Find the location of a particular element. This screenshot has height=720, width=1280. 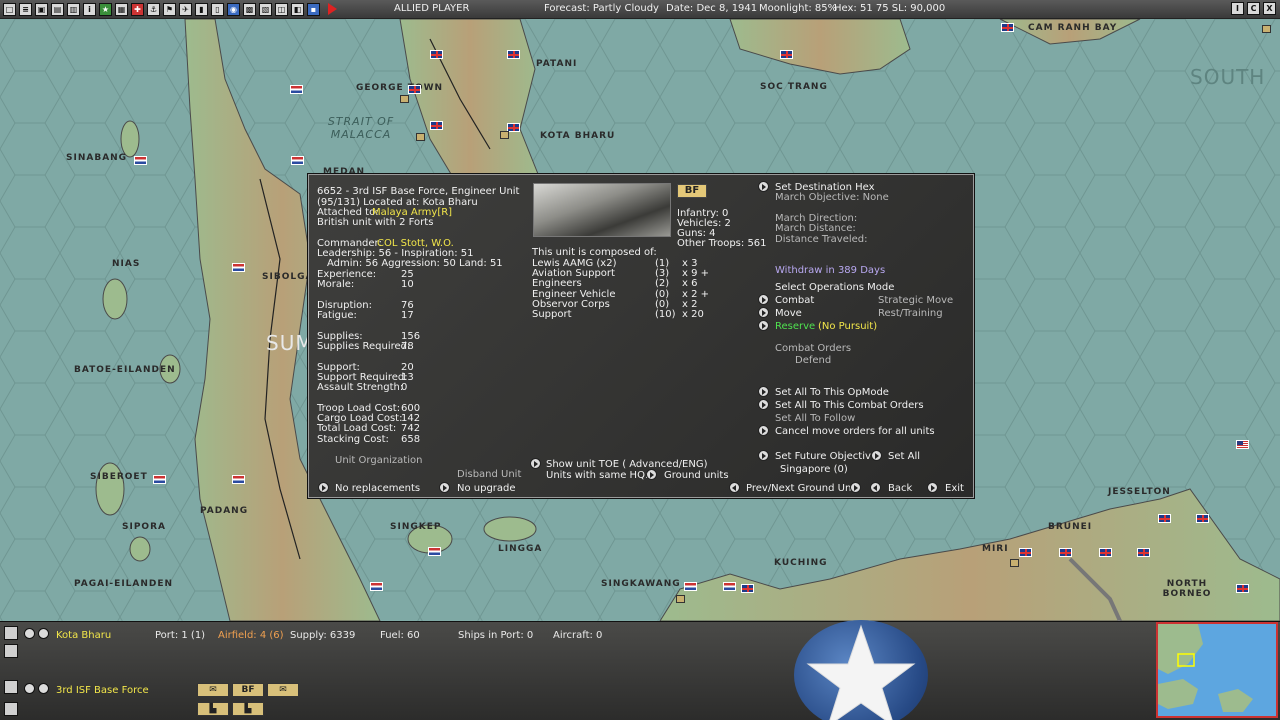

toolbar-button-3: ▣ is located at coordinates (41, 9).